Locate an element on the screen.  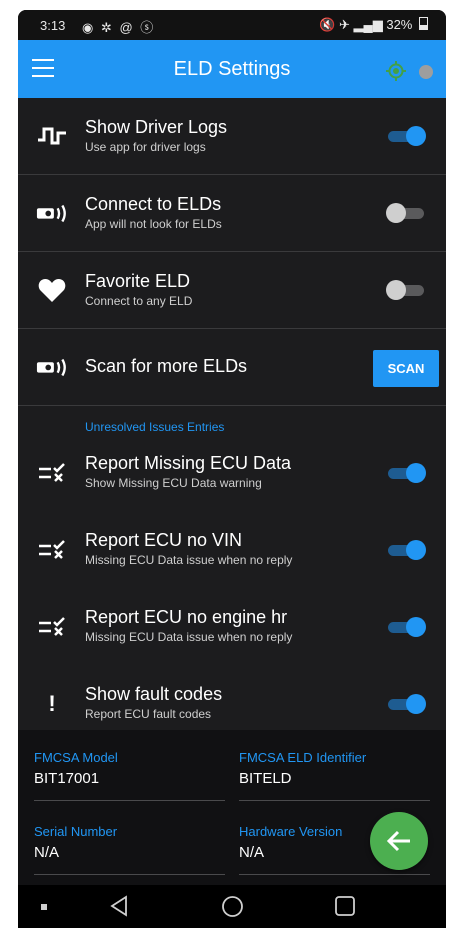
report-missing-ecu-data-toggle is located at coordinates (406, 473).